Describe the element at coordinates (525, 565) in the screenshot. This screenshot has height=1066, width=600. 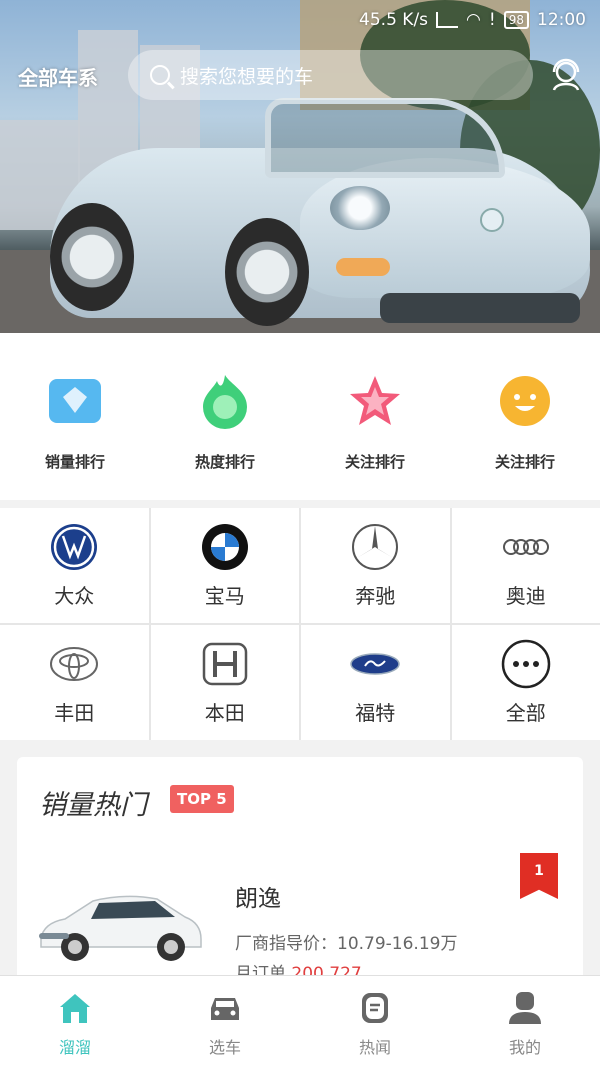
I see `brand-audi: 奥迪` at that location.